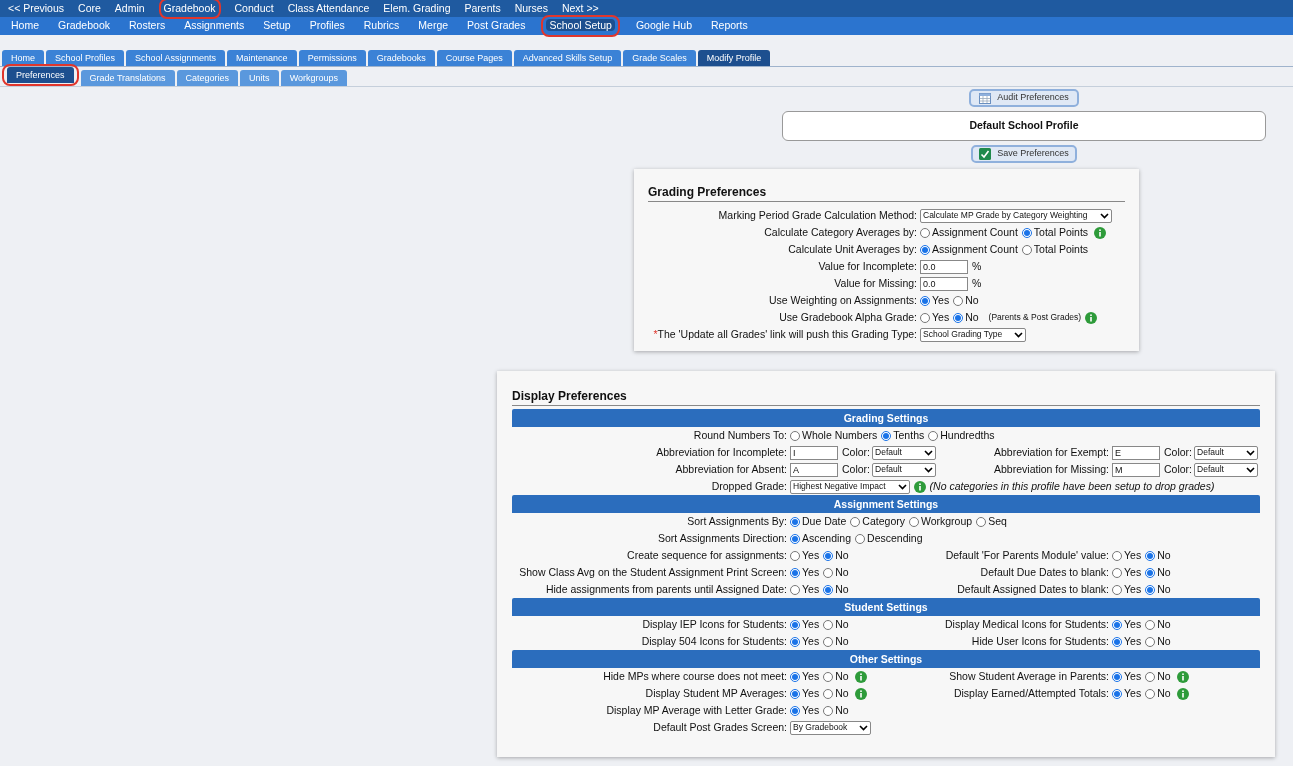 This screenshot has width=1293, height=766. Describe the element at coordinates (850, 486) in the screenshot. I see `dropdown: Highest Negative Impact` at that location.